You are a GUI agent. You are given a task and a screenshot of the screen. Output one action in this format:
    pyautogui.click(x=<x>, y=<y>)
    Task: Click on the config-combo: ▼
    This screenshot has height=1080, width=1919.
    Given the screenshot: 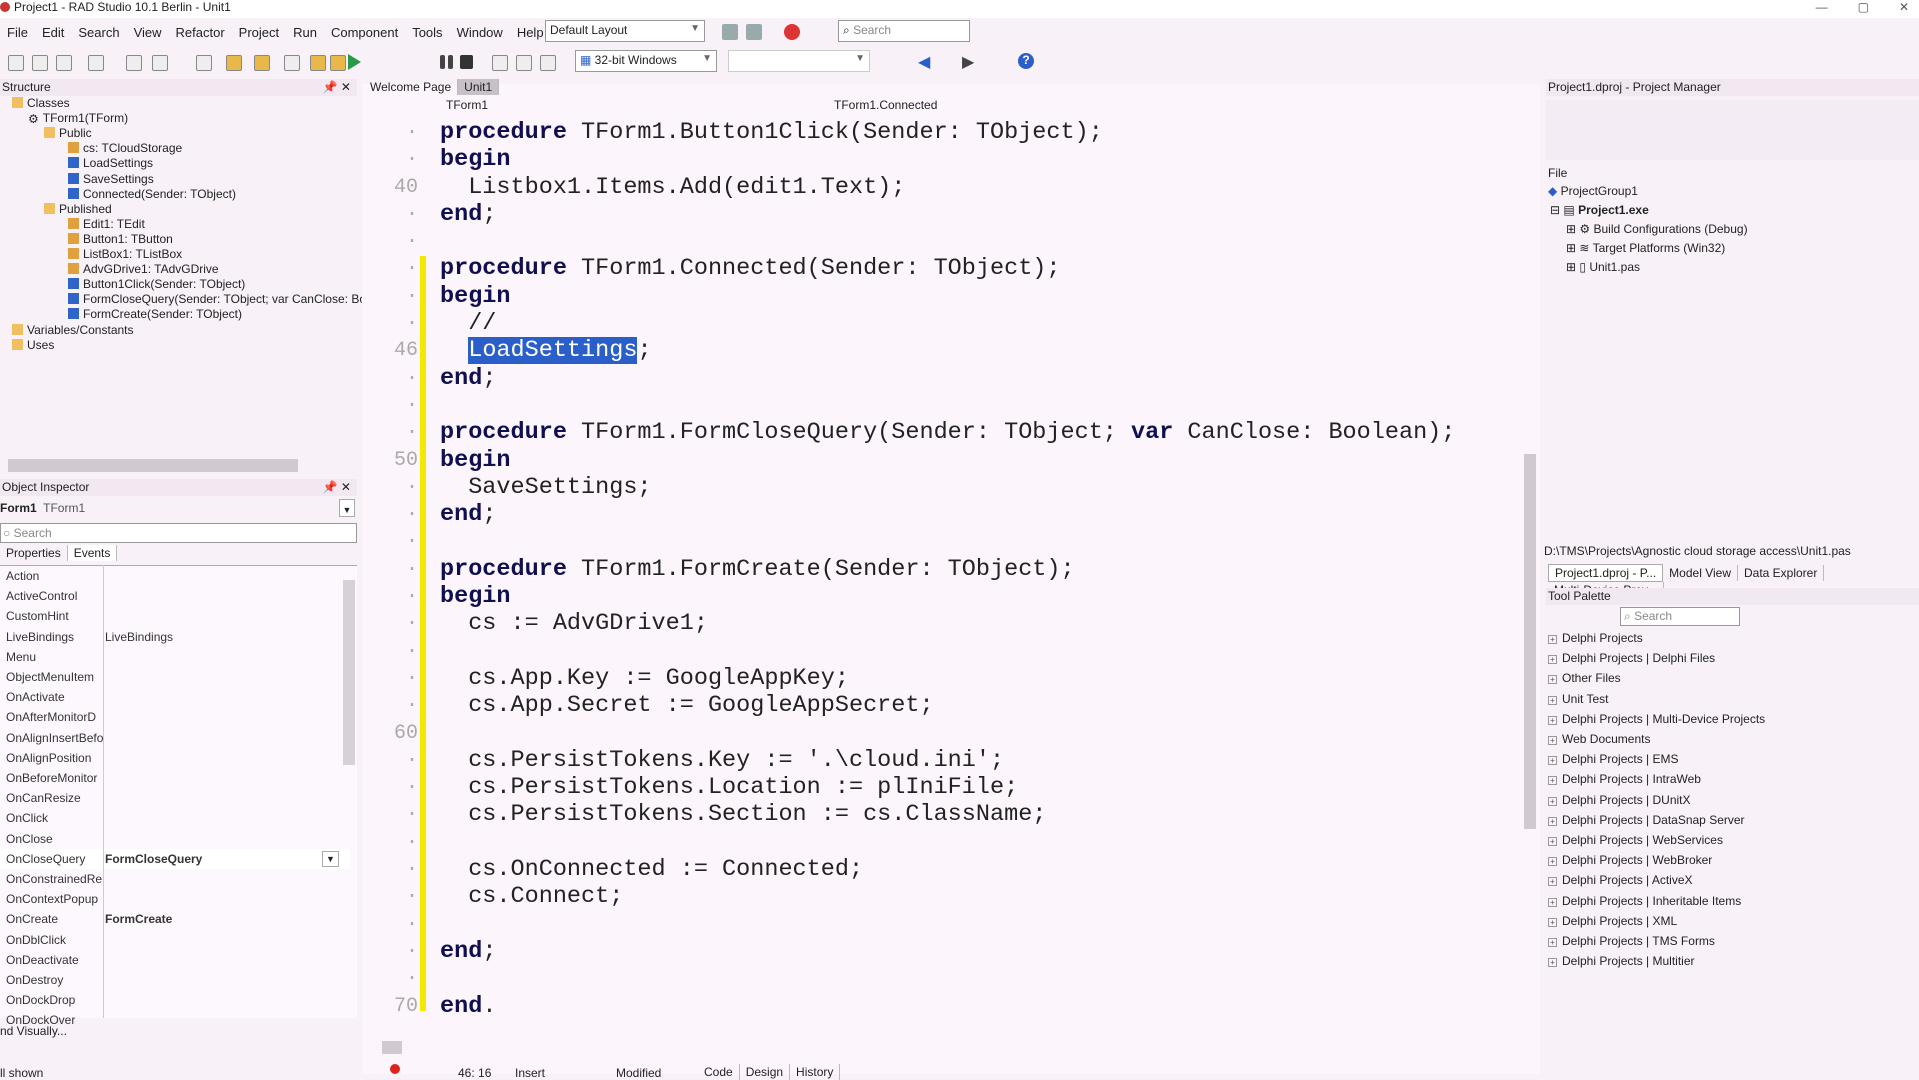 What is the action you would take?
    pyautogui.click(x=799, y=61)
    